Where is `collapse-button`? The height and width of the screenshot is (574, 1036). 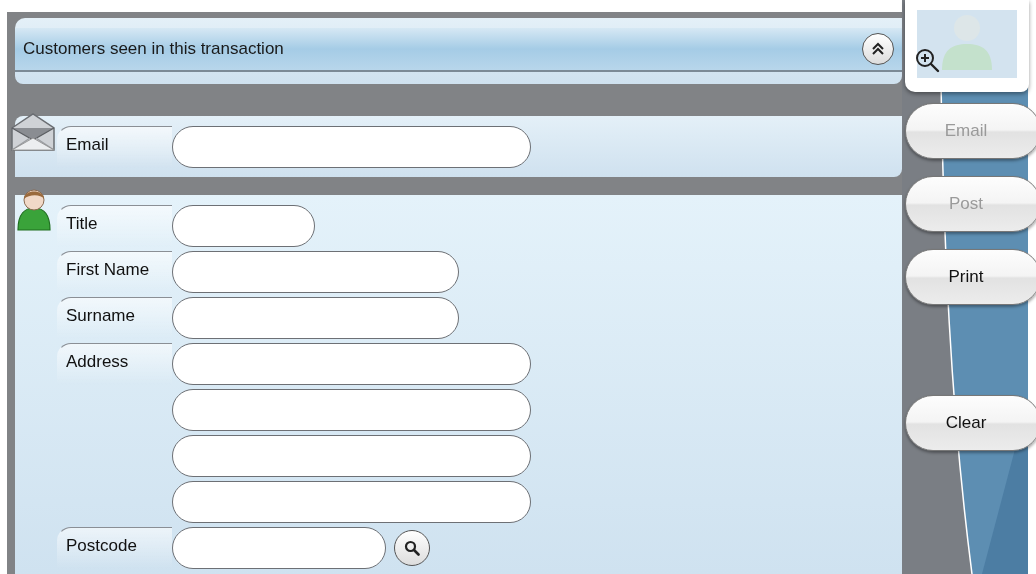 collapse-button is located at coordinates (878, 49).